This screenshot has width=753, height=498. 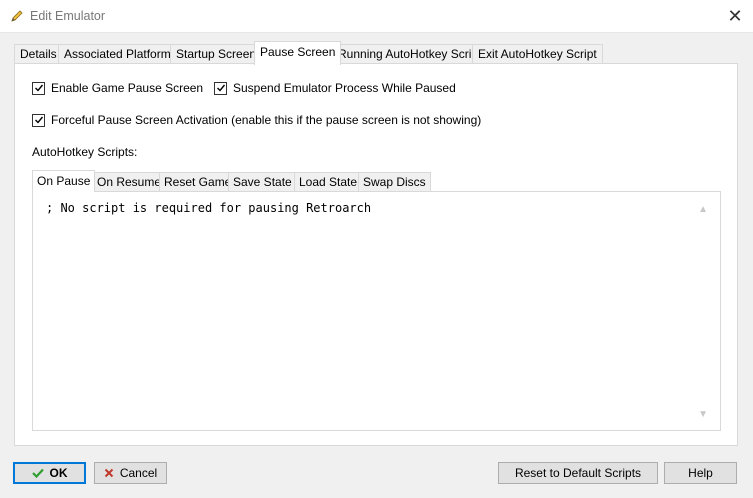 I want to click on enable-pause-label: Enable Game Pause Screen, so click(x=127, y=88).